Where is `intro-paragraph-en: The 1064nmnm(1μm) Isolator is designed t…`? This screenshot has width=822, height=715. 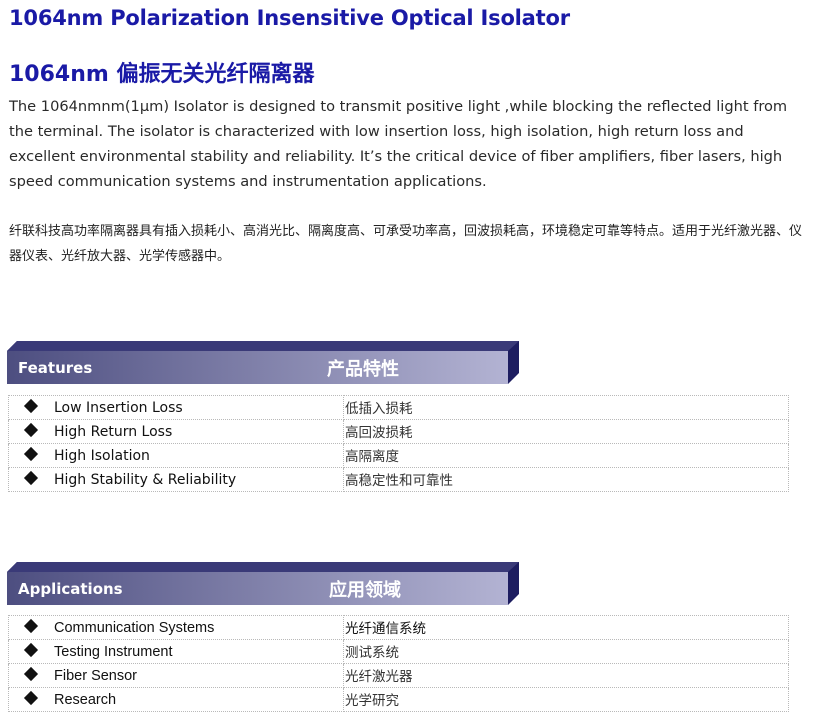
intro-paragraph-en: The 1064nmnm(1μm) Isolator is designed t… is located at coordinates (398, 144).